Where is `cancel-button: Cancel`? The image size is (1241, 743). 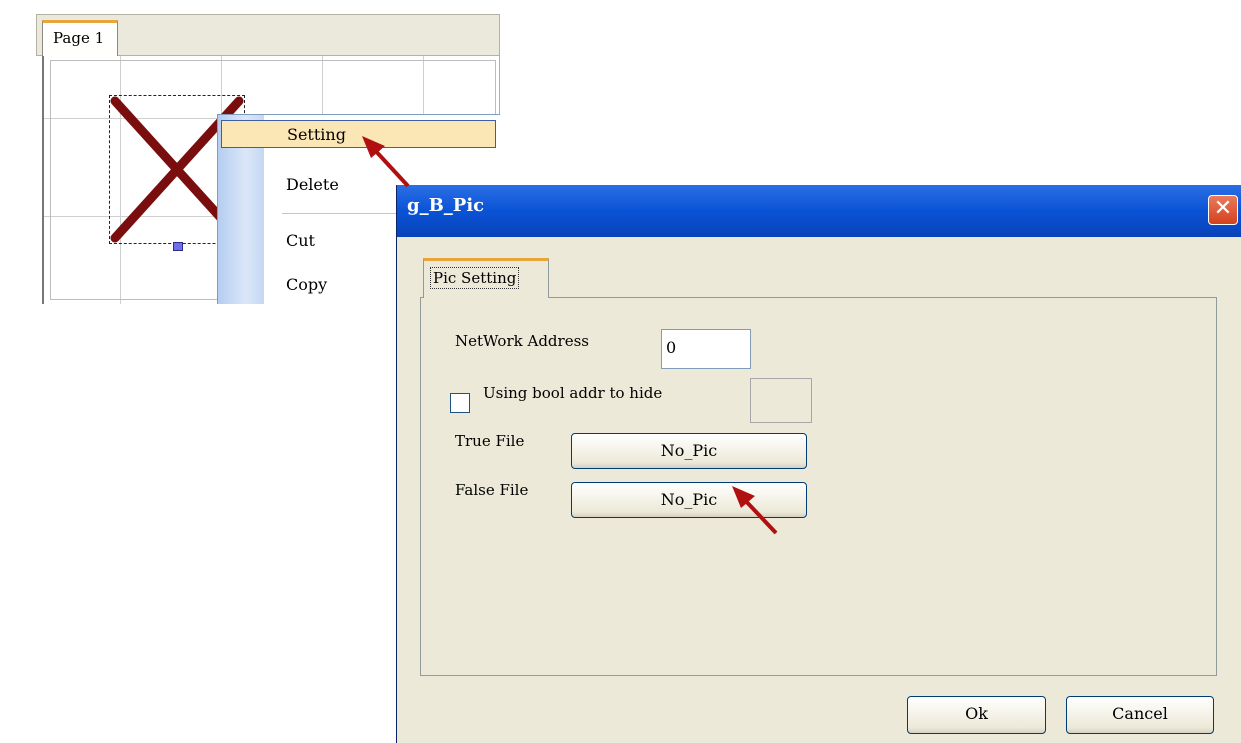
cancel-button: Cancel is located at coordinates (1140, 715).